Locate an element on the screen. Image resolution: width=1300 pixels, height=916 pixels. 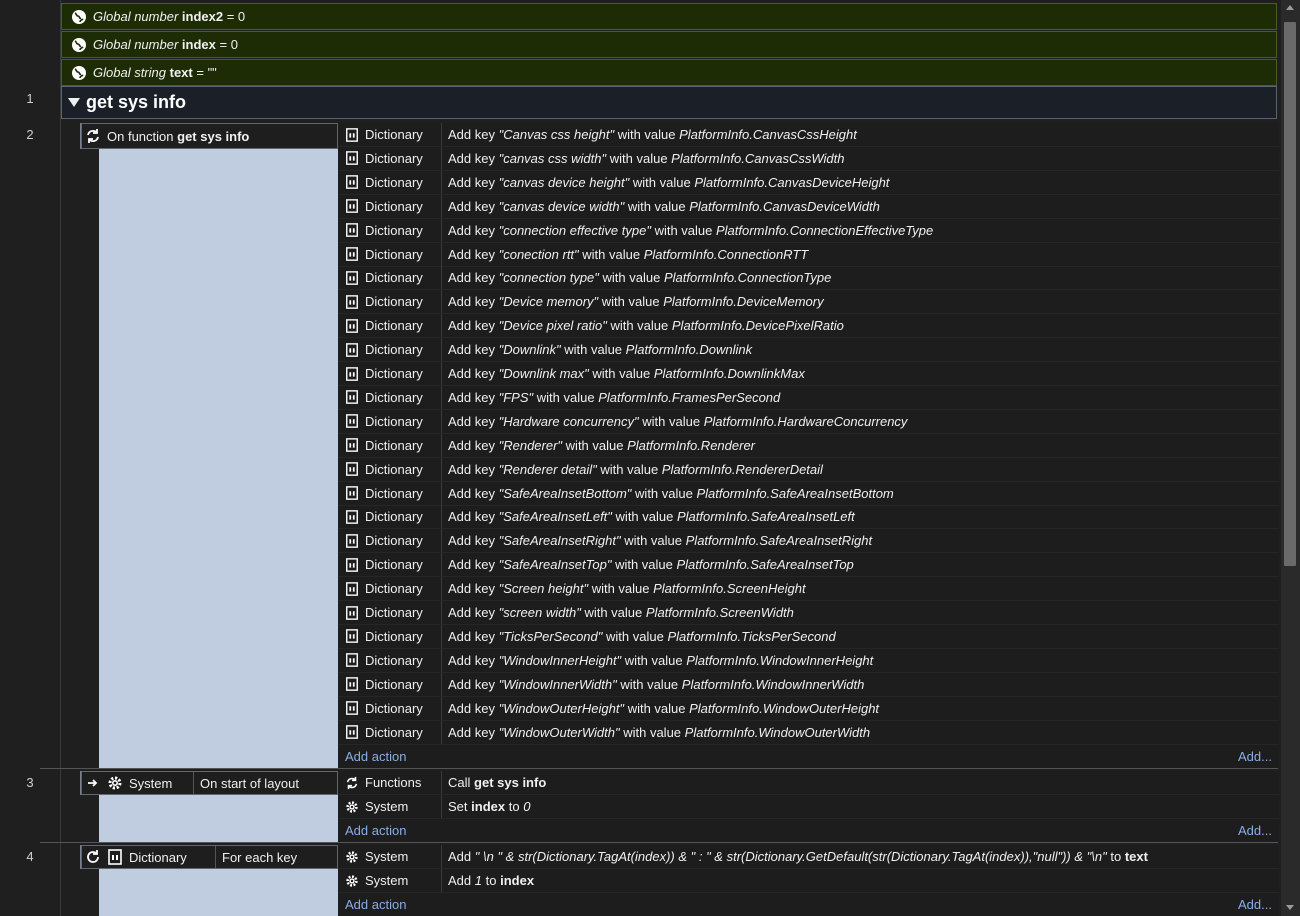
action-row: Functions Call get sys info is located at coordinates (808, 783).